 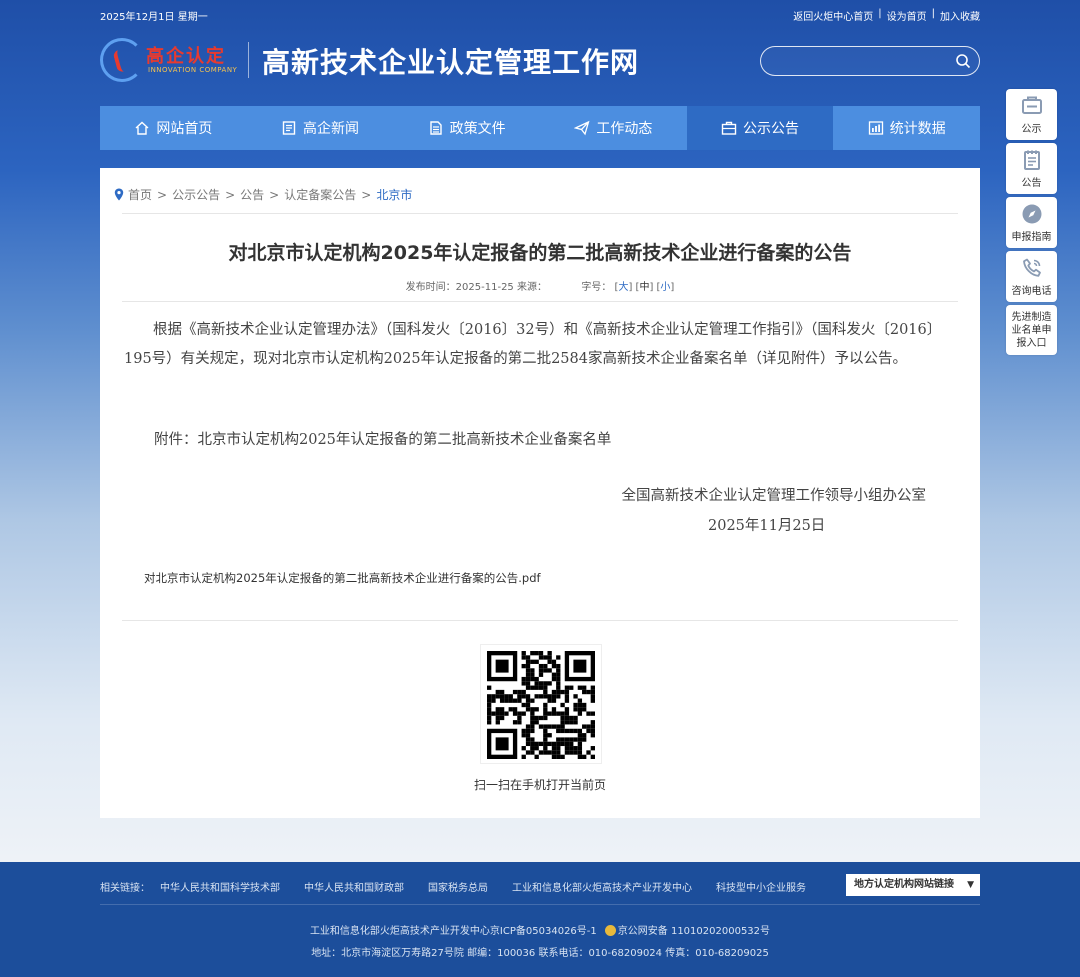 What do you see at coordinates (540, 620) in the screenshot?
I see `attachment-divider` at bounding box center [540, 620].